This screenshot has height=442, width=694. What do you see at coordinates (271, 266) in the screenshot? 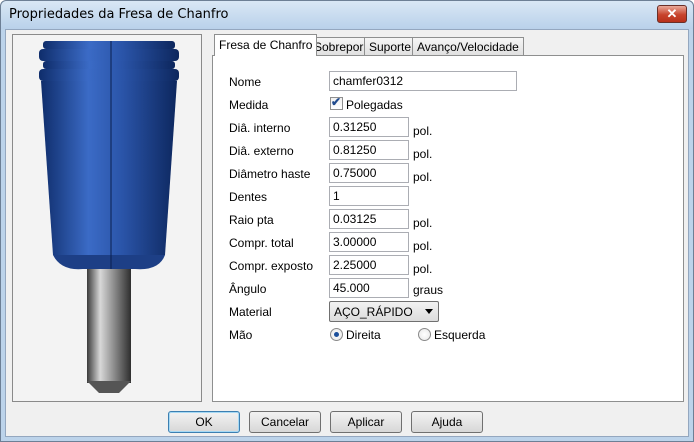
I see `exposed-length-label: Compr. exposto` at bounding box center [271, 266].